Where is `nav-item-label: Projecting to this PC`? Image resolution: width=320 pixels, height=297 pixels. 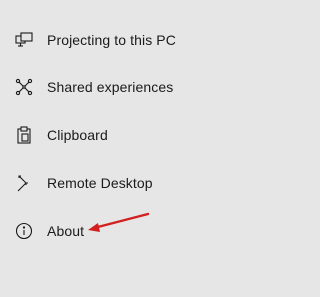 nav-item-label: Projecting to this PC is located at coordinates (111, 40).